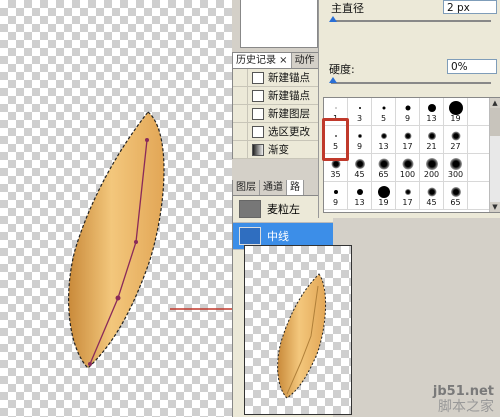  Describe the element at coordinates (411, 21) in the screenshot. I see `diameter-slider` at that location.